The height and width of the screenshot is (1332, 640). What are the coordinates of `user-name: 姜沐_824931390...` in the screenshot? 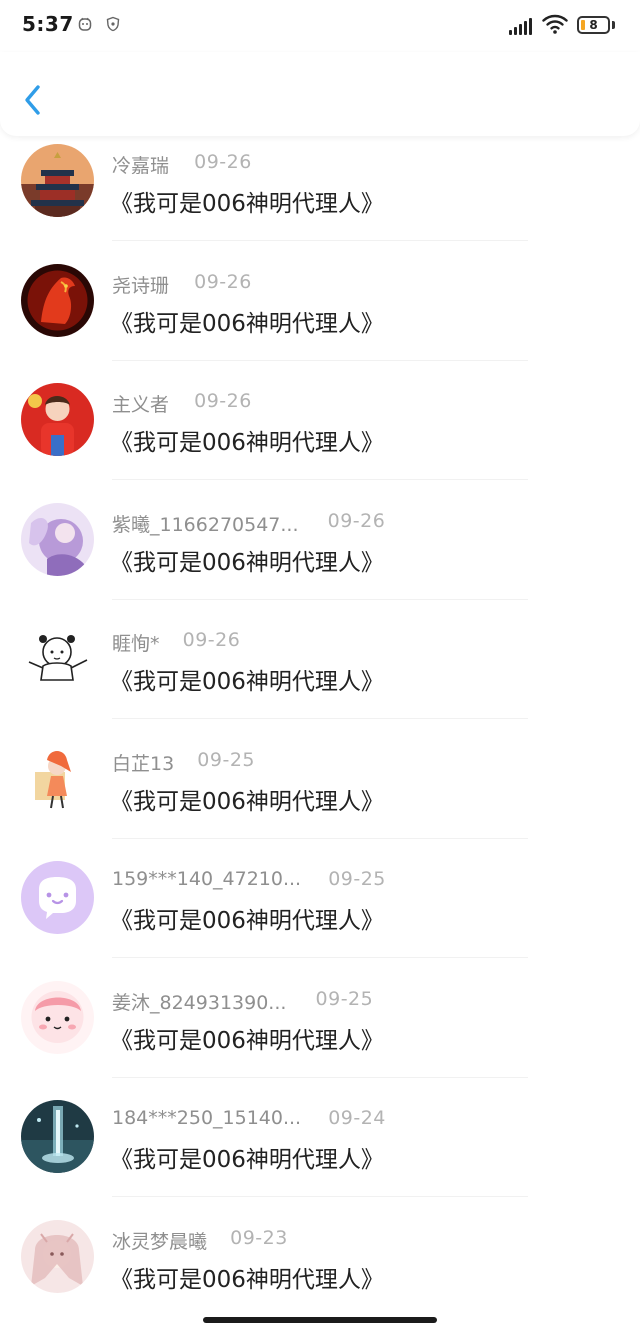 It's located at (199, 1001).